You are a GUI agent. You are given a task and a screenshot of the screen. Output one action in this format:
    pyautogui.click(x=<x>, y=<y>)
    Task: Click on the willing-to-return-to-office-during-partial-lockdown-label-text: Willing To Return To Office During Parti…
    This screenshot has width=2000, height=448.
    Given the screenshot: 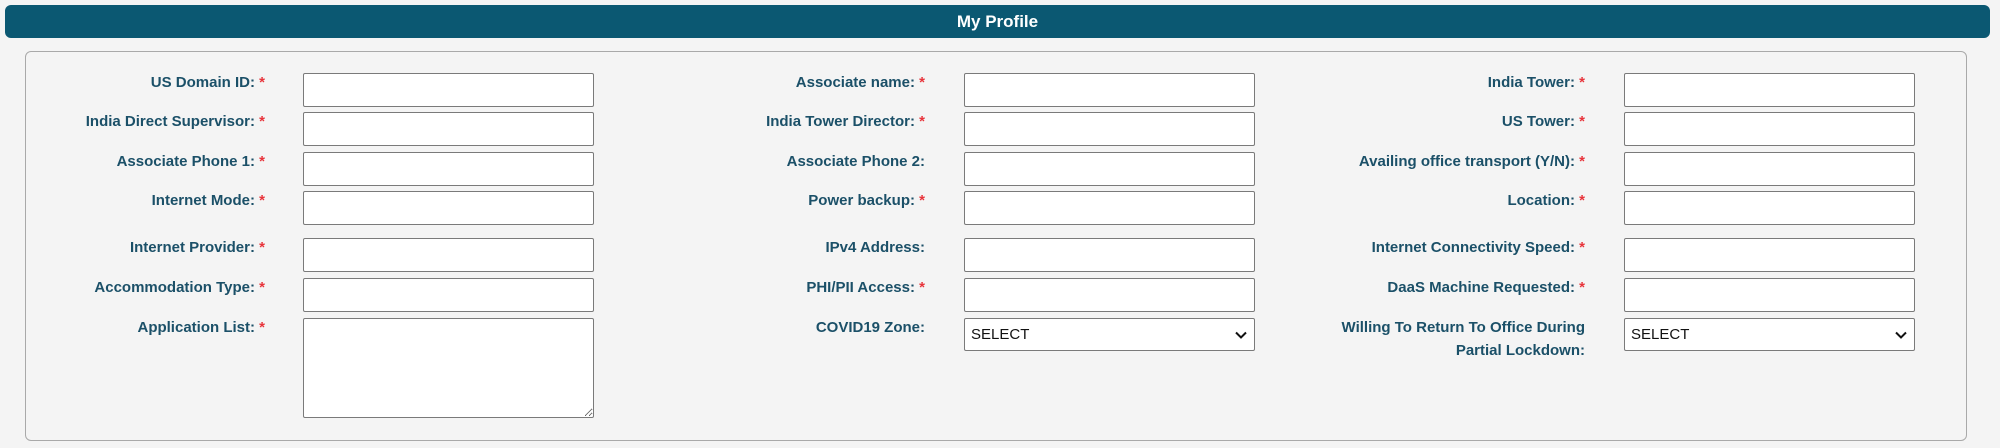 What is the action you would take?
    pyautogui.click(x=1463, y=339)
    